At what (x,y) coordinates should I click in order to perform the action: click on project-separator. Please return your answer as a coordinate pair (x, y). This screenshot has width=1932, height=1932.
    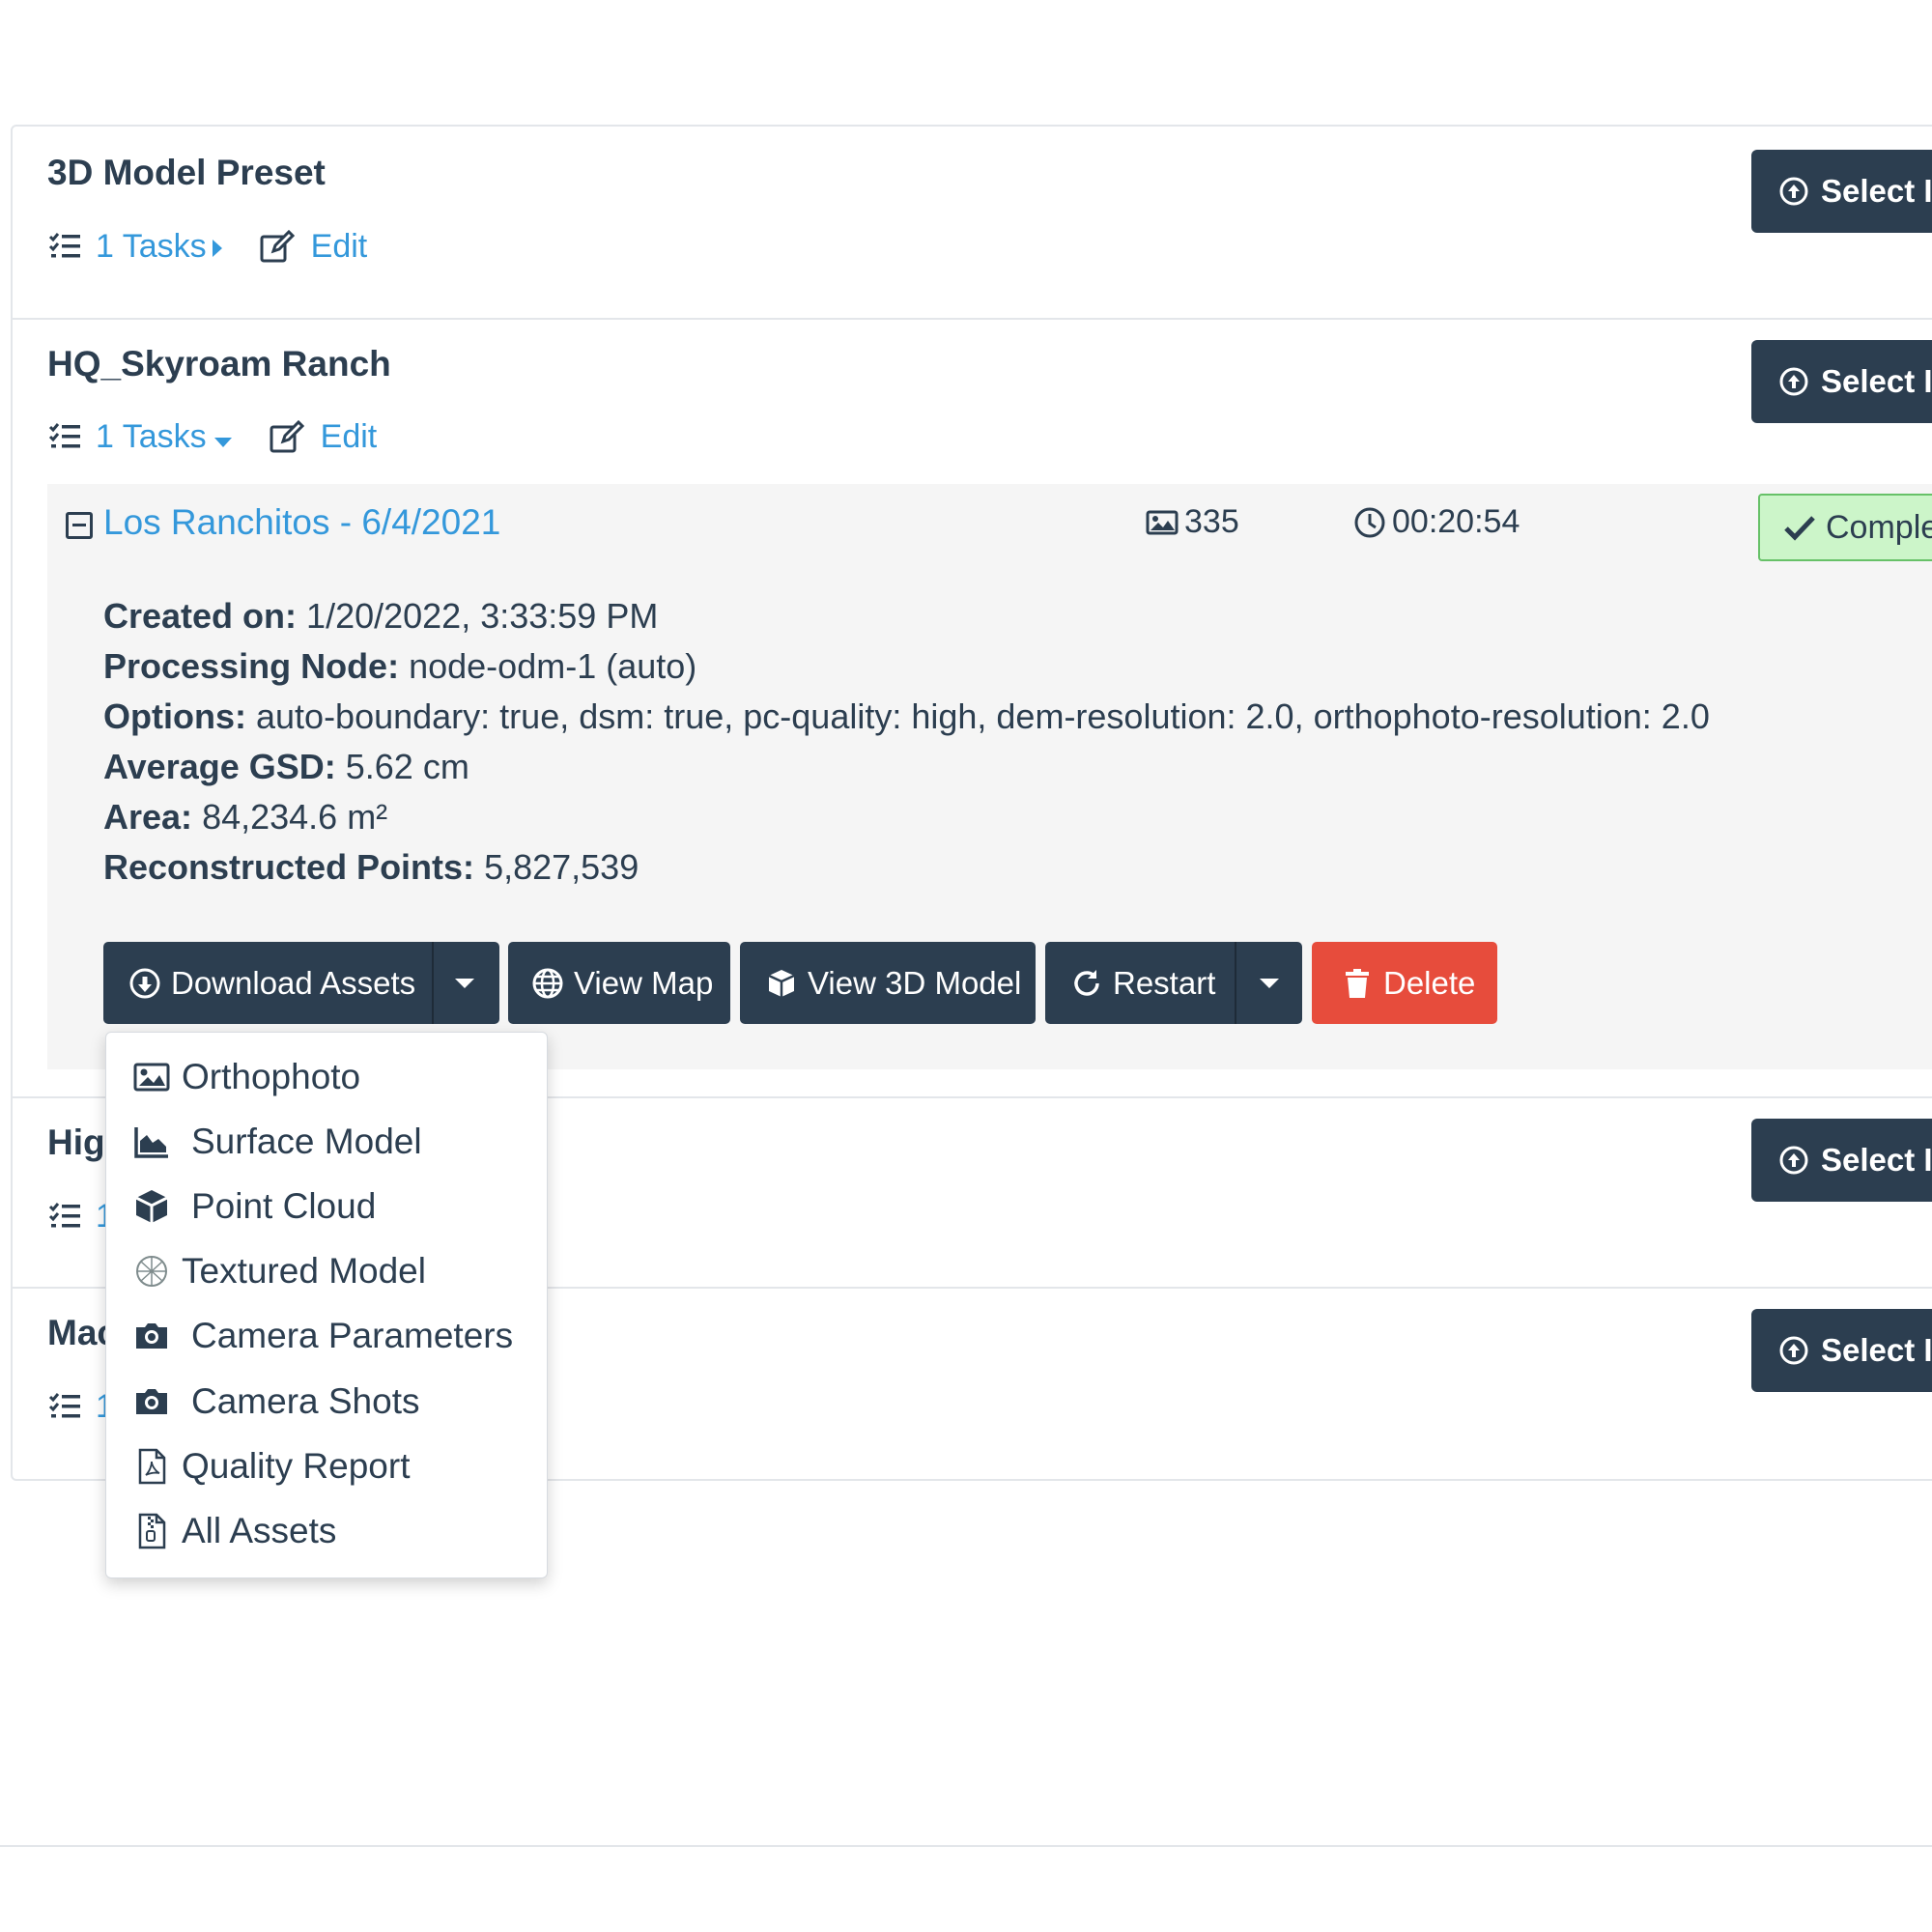
    Looking at the image, I should click on (971, 319).